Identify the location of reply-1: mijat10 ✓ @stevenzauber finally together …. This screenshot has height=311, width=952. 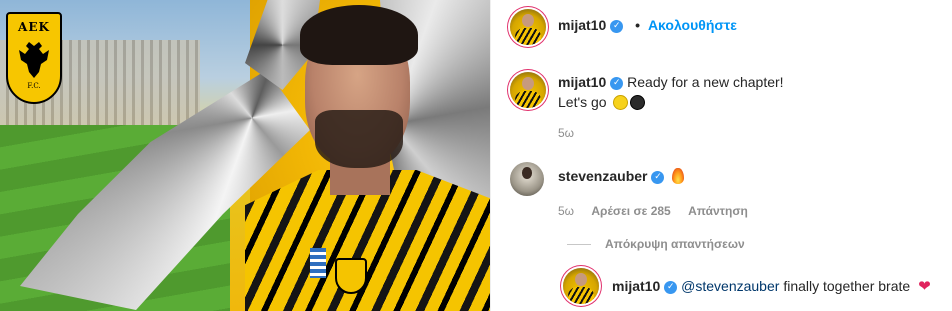
(771, 286).